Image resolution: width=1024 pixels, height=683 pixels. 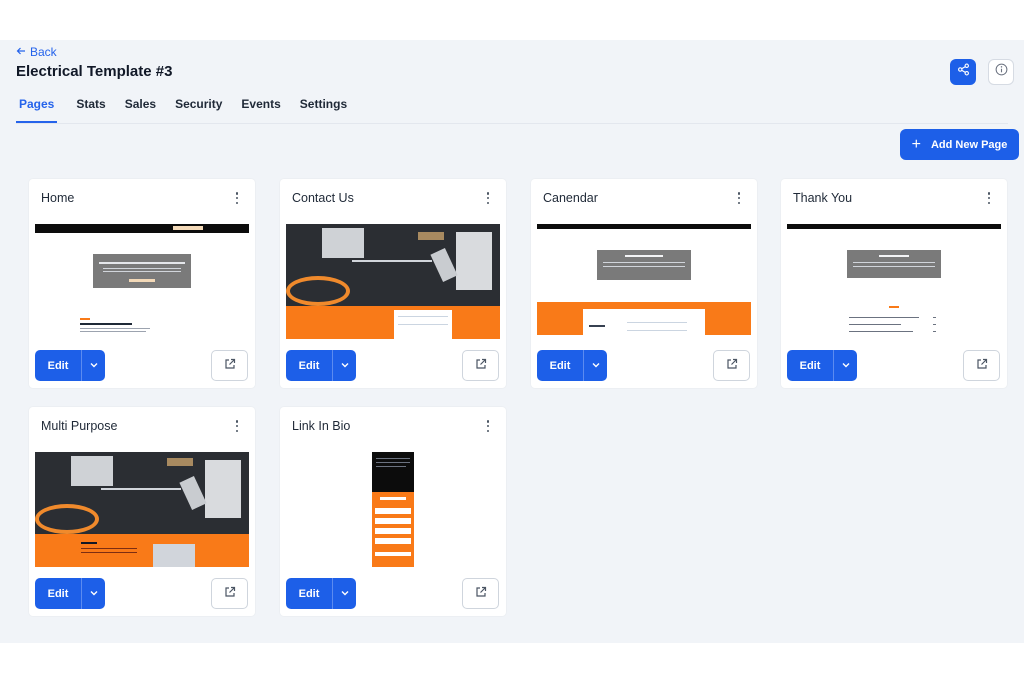 I want to click on page-card-link-in-bio: Link In Bio Edit, so click(x=393, y=511).